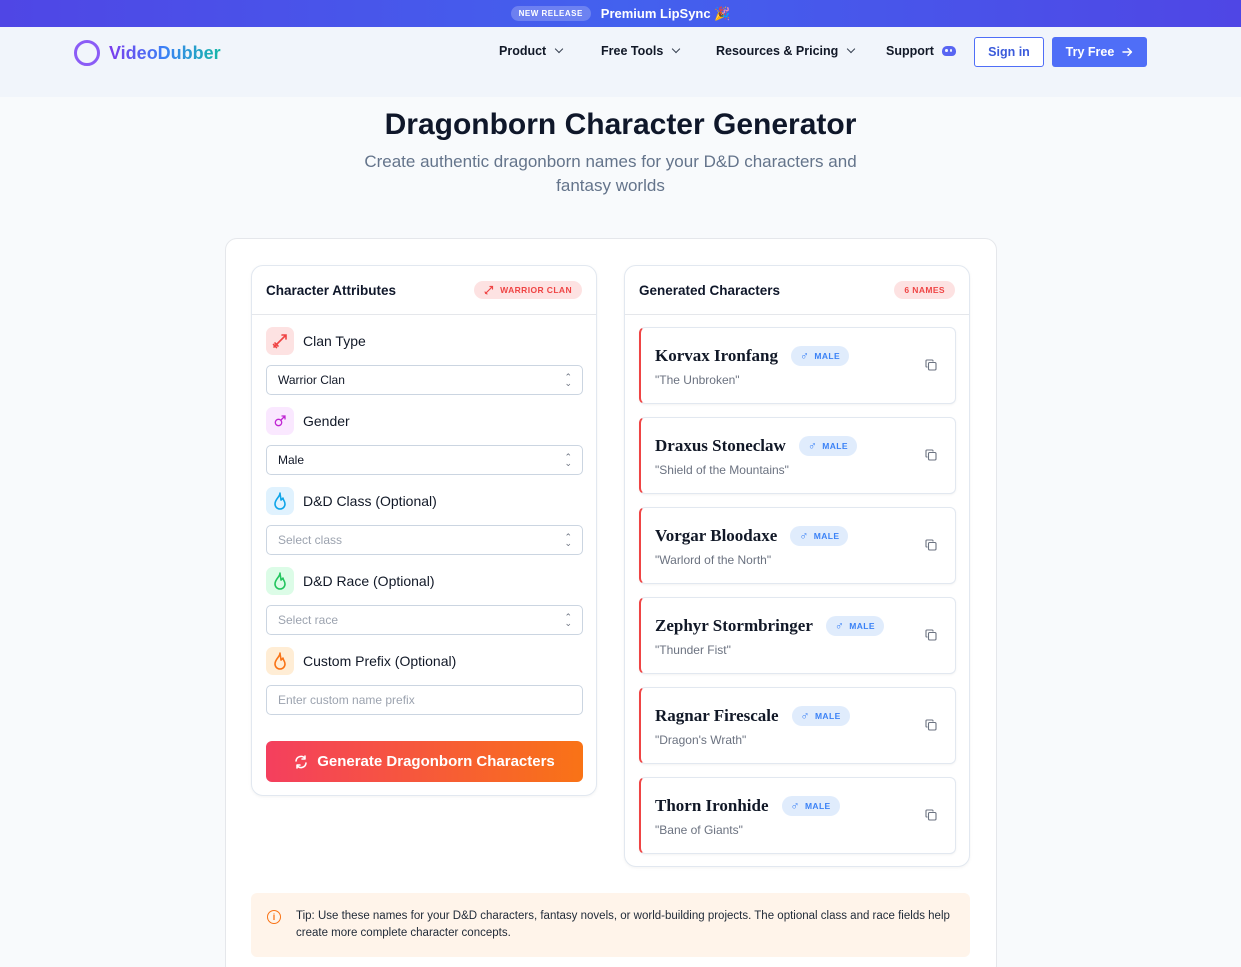 This screenshot has width=1241, height=967. What do you see at coordinates (334, 341) in the screenshot?
I see `clan-type-text: Clan Type` at bounding box center [334, 341].